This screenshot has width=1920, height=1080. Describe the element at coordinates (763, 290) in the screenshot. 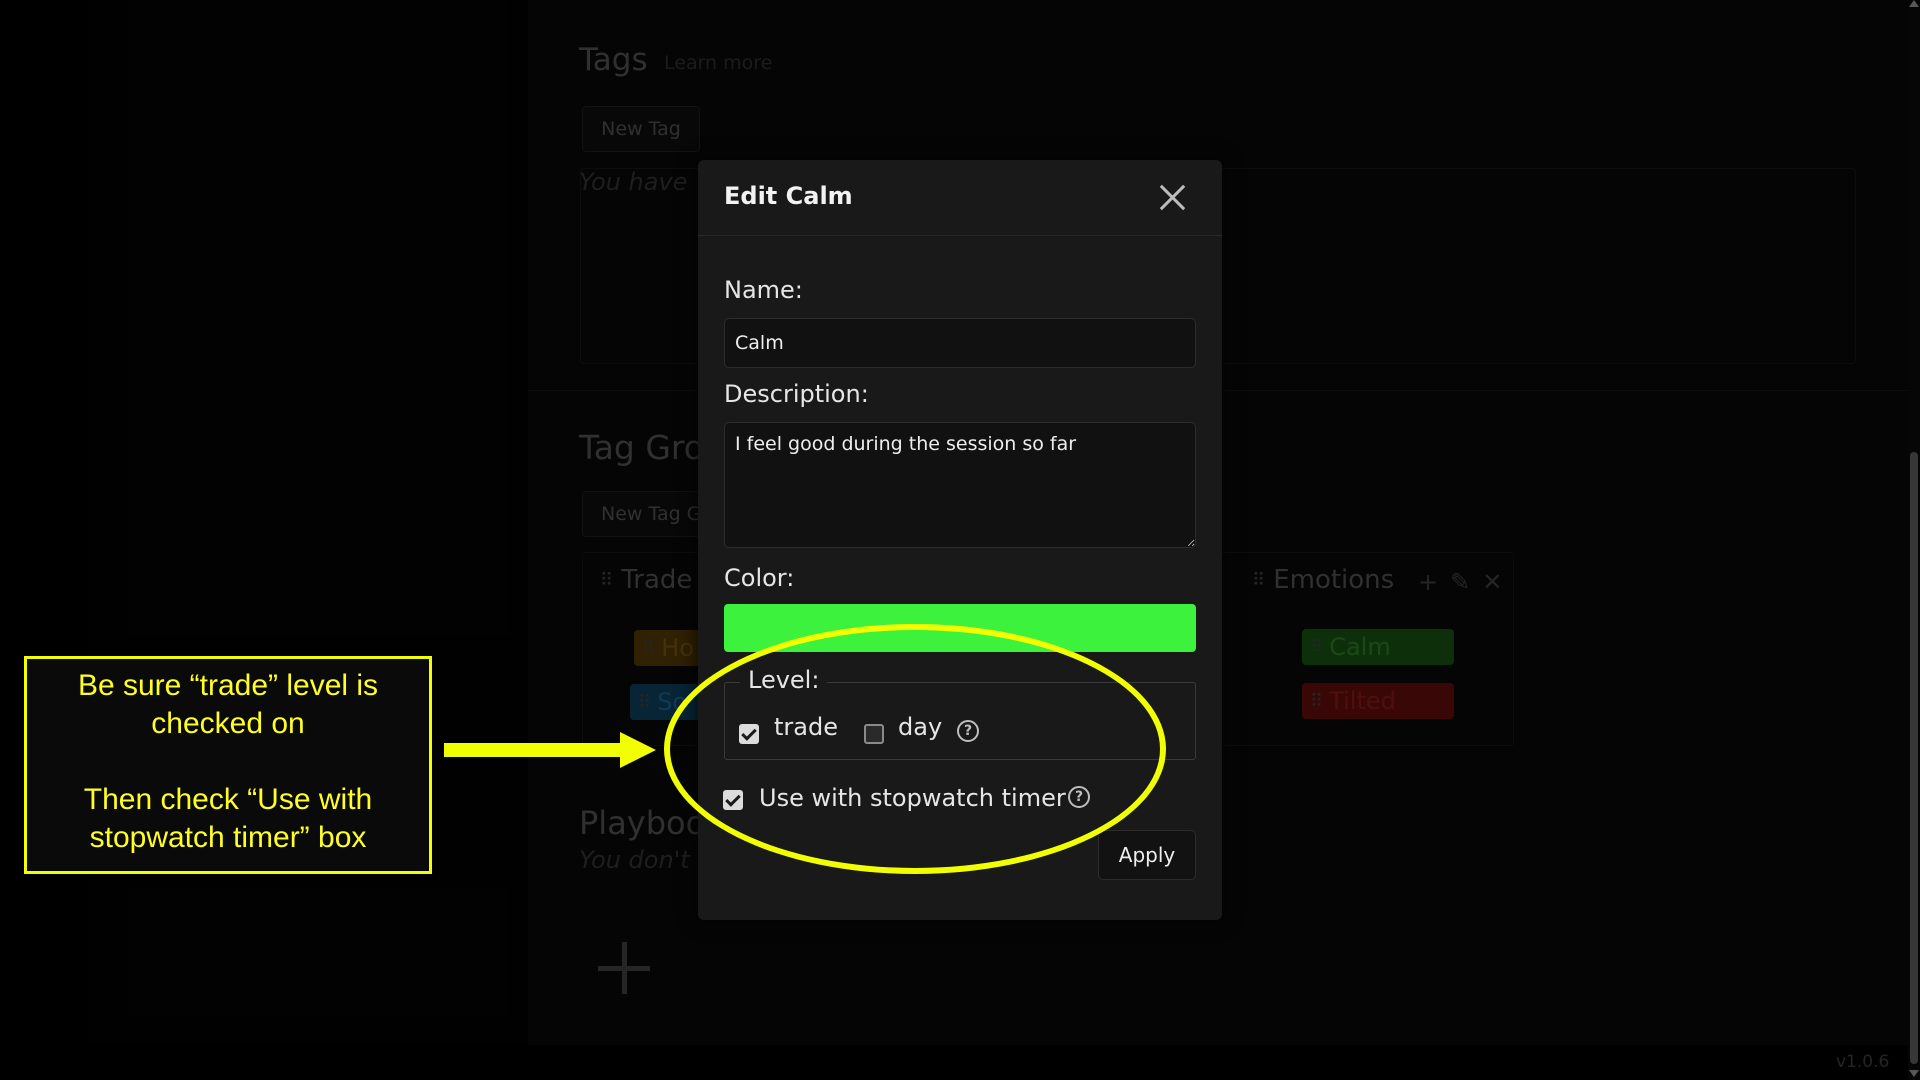

I see `name-label: Name:` at that location.